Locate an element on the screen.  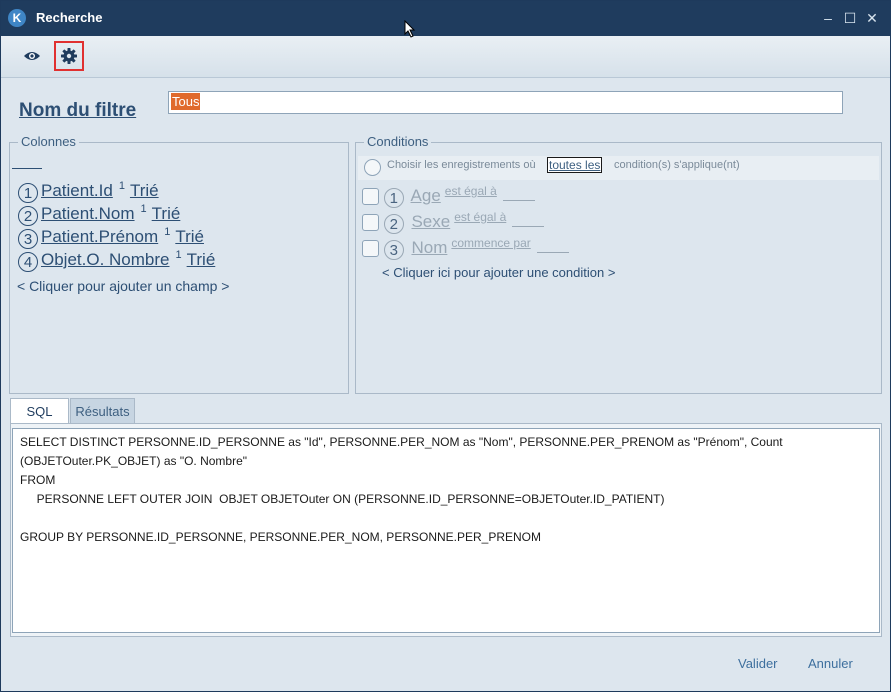
condition-field: Nom is located at coordinates (429, 247).